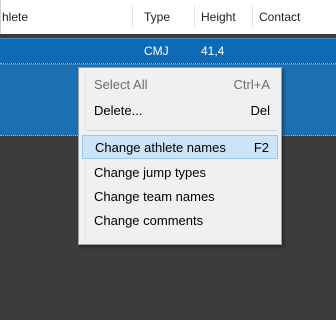  What do you see at coordinates (251, 84) in the screenshot?
I see `menu-item-shortcut: Ctrl+A` at bounding box center [251, 84].